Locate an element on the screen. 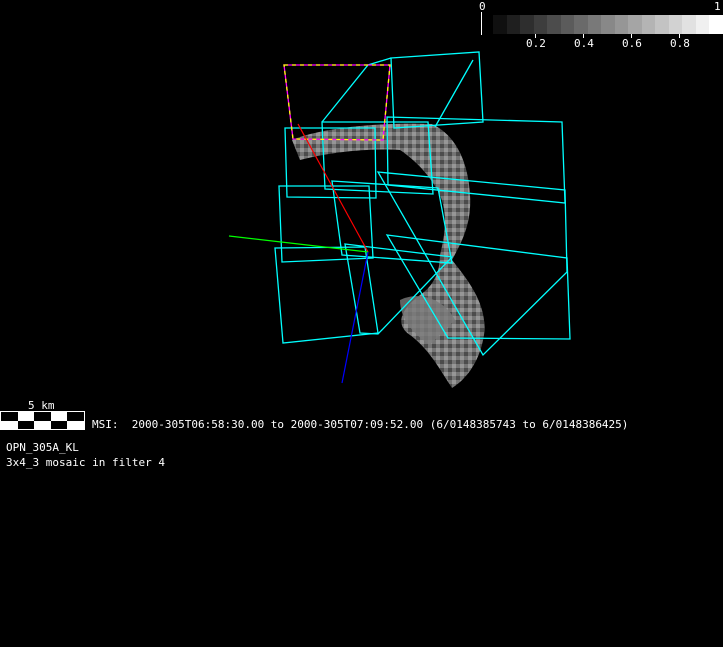  colorbar-tick: 0.2 is located at coordinates (536, 43).